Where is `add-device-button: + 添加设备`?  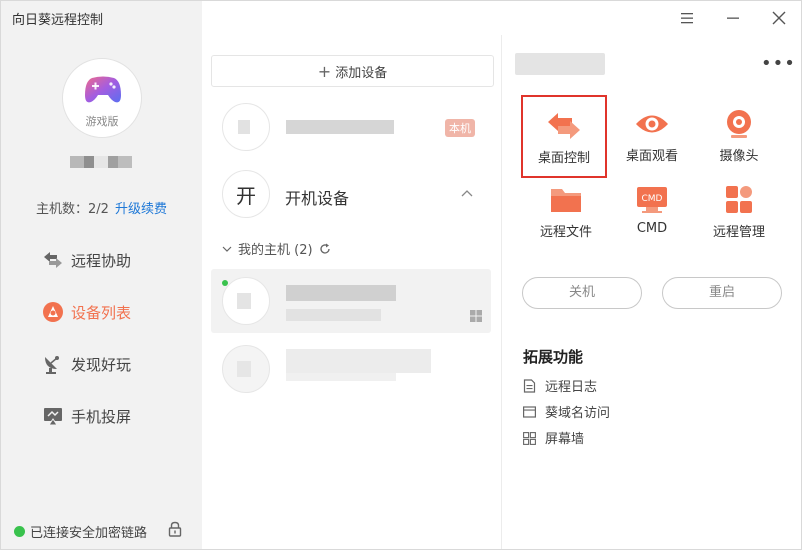 add-device-button: + 添加设备 is located at coordinates (352, 71).